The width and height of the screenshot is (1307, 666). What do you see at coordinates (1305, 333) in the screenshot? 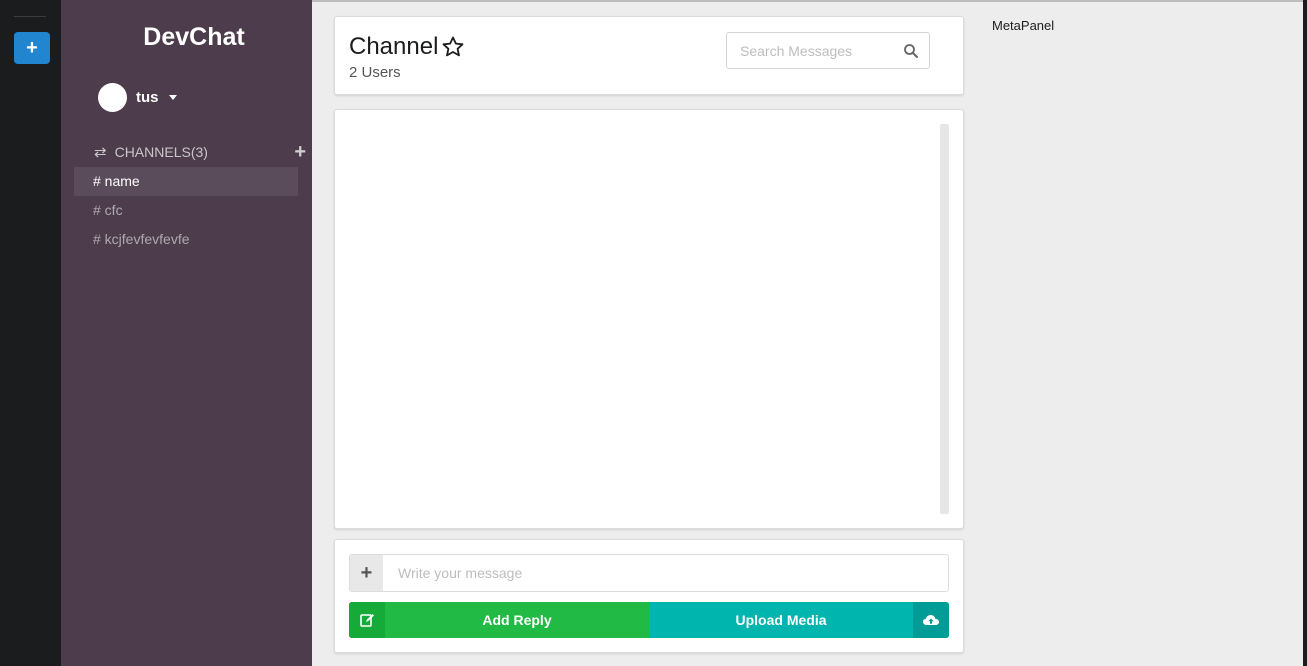
I see `right-edge` at bounding box center [1305, 333].